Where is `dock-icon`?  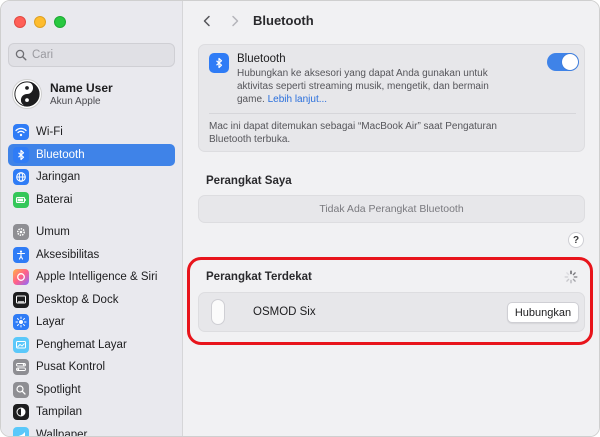
dock-icon is located at coordinates (21, 299).